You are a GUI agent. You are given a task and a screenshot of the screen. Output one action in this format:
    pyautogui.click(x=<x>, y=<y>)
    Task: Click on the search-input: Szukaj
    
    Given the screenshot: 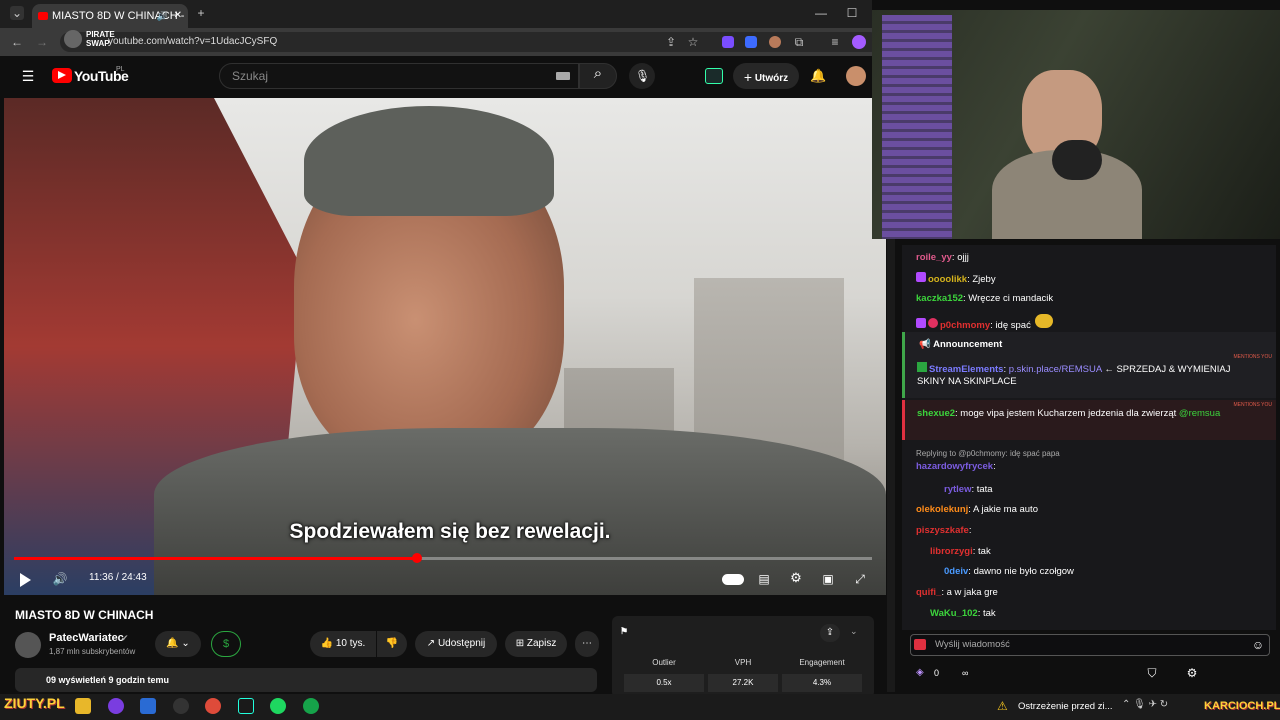 What is the action you would take?
    pyautogui.click(x=399, y=76)
    